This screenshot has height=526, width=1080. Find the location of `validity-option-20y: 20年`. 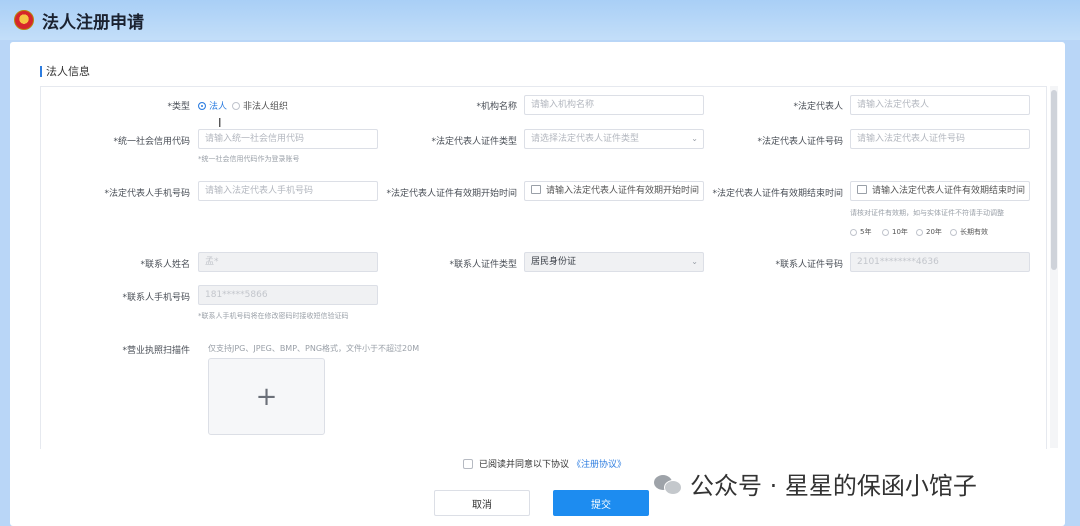

validity-option-20y: 20年 is located at coordinates (929, 232).